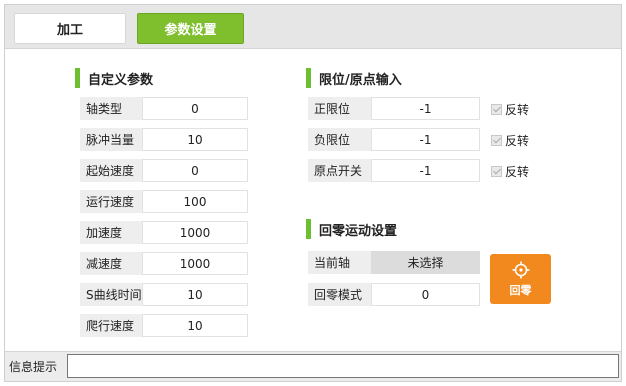 Image resolution: width=626 pixels, height=386 pixels. What do you see at coordinates (195, 170) in the screenshot?
I see `param-value-start-speed: 0` at bounding box center [195, 170].